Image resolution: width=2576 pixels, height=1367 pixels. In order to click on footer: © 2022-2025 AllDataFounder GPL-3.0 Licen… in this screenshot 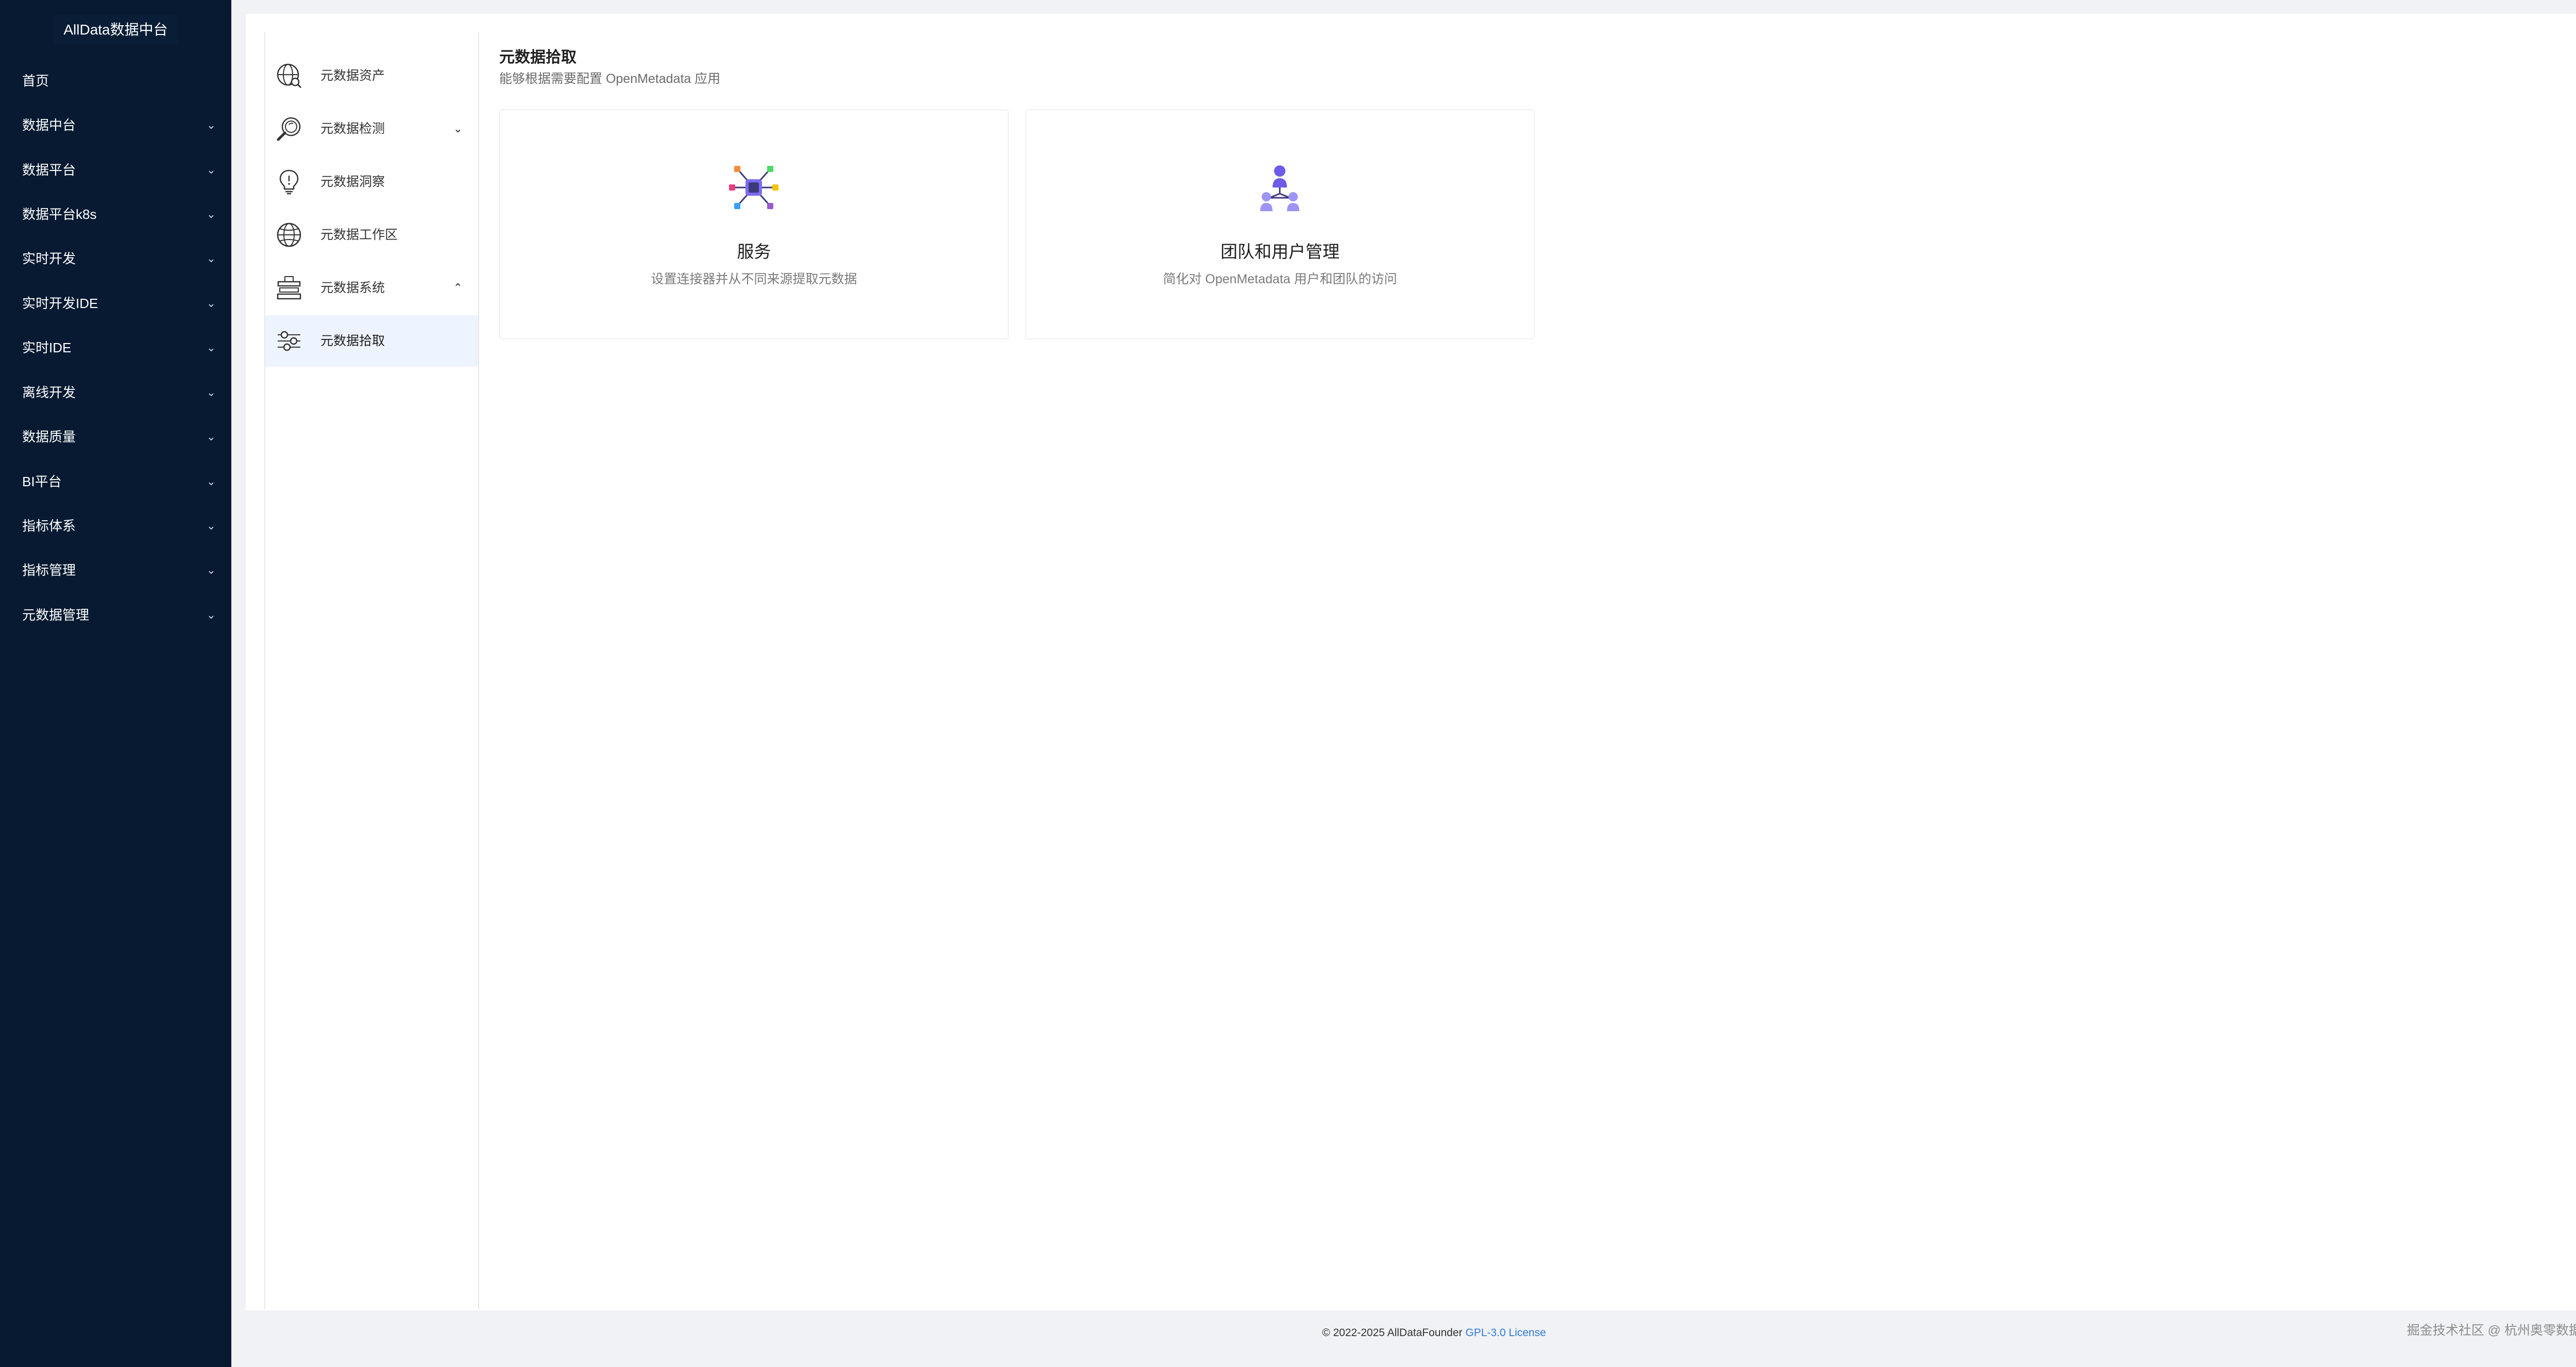, I will do `click(1403, 1333)`.